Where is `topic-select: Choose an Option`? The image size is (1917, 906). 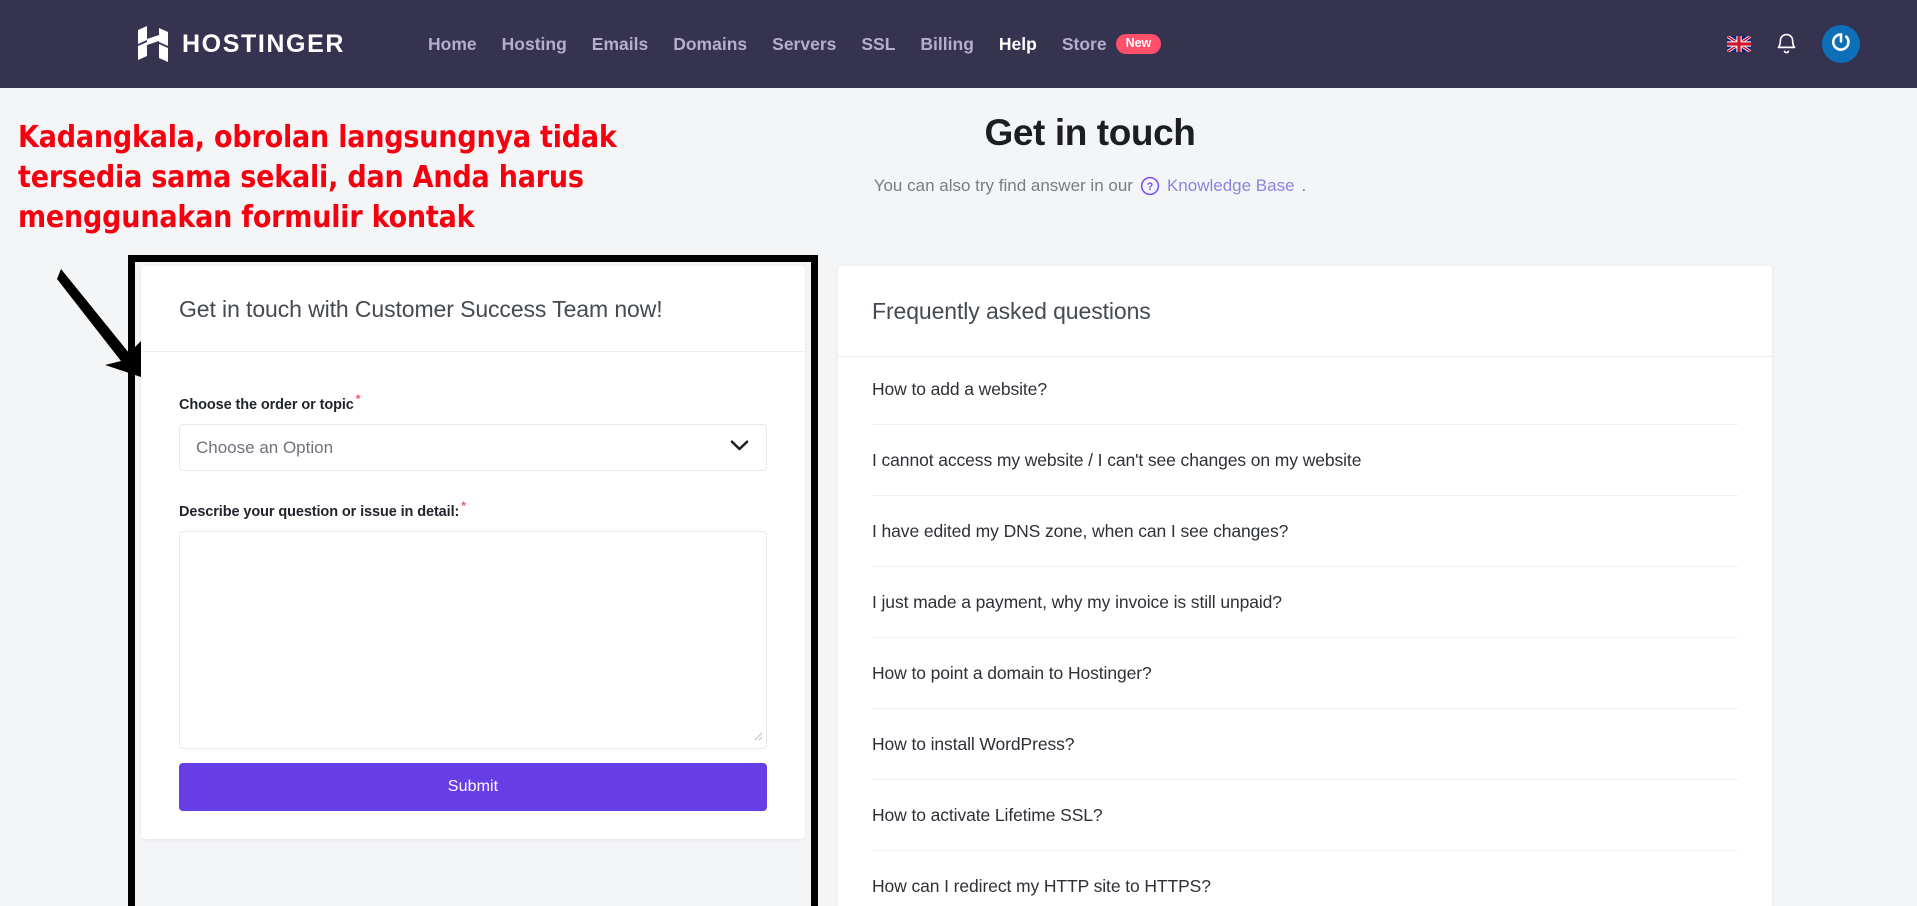 topic-select: Choose an Option is located at coordinates (473, 448).